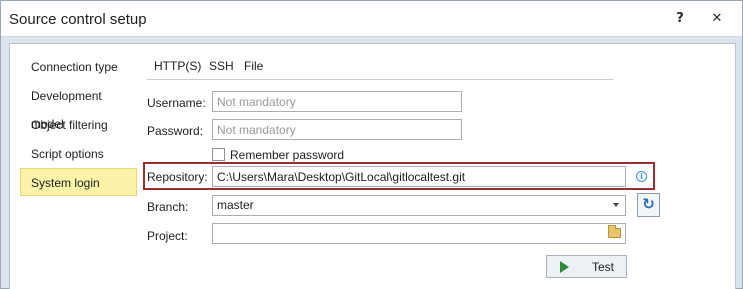  I want to click on play-icon, so click(564, 267).